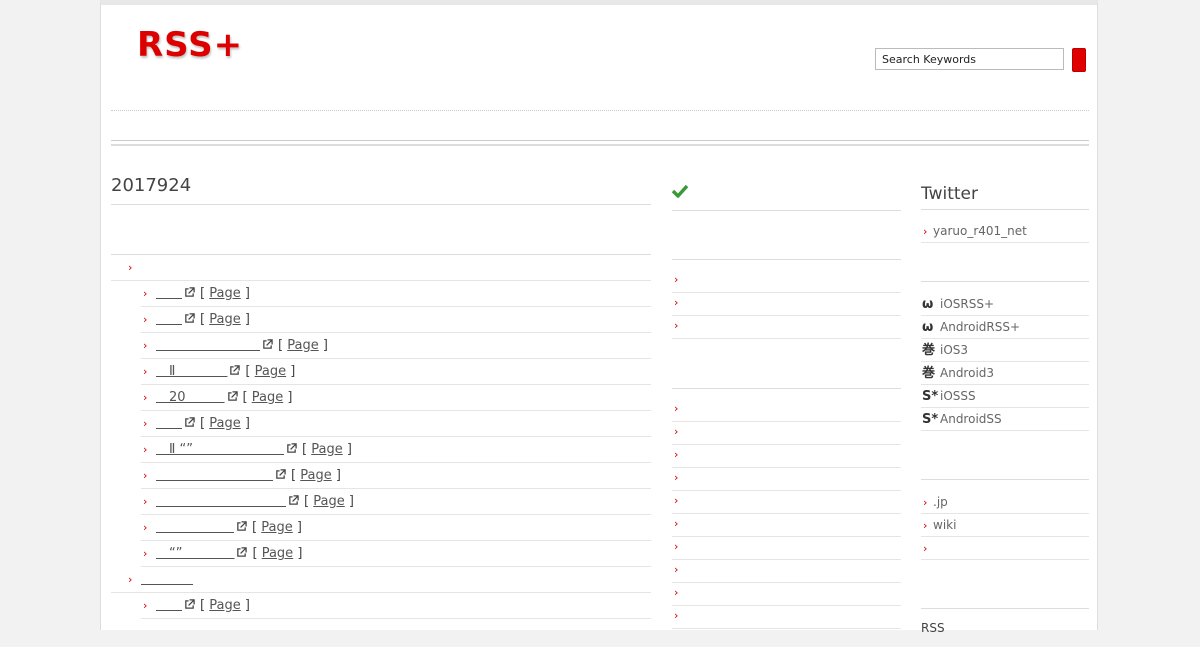  What do you see at coordinates (1005, 373) in the screenshot?
I see `app-link: 巻 Android3` at bounding box center [1005, 373].